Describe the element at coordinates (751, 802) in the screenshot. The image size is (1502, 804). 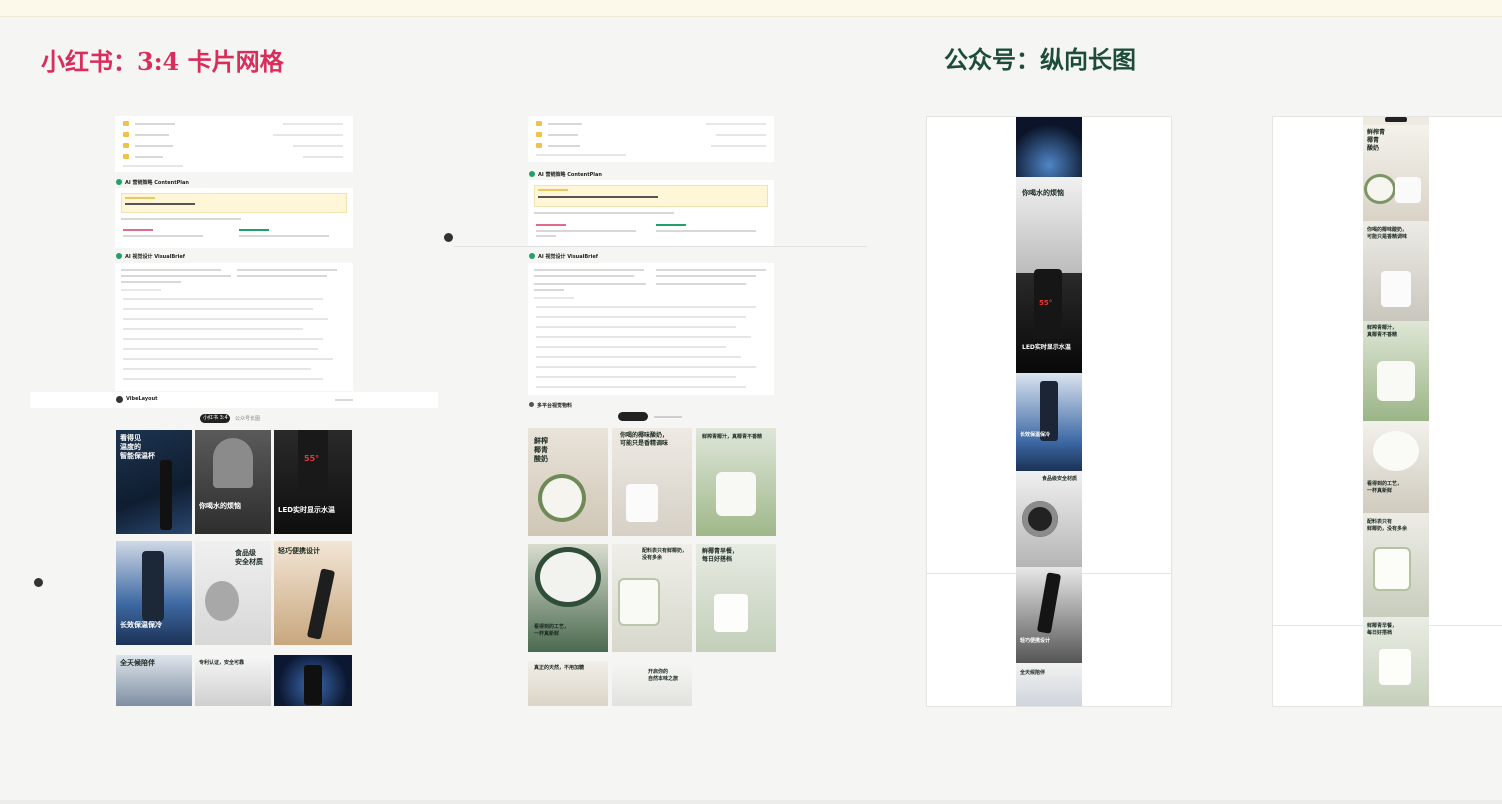
I see `bottom-divider` at that location.